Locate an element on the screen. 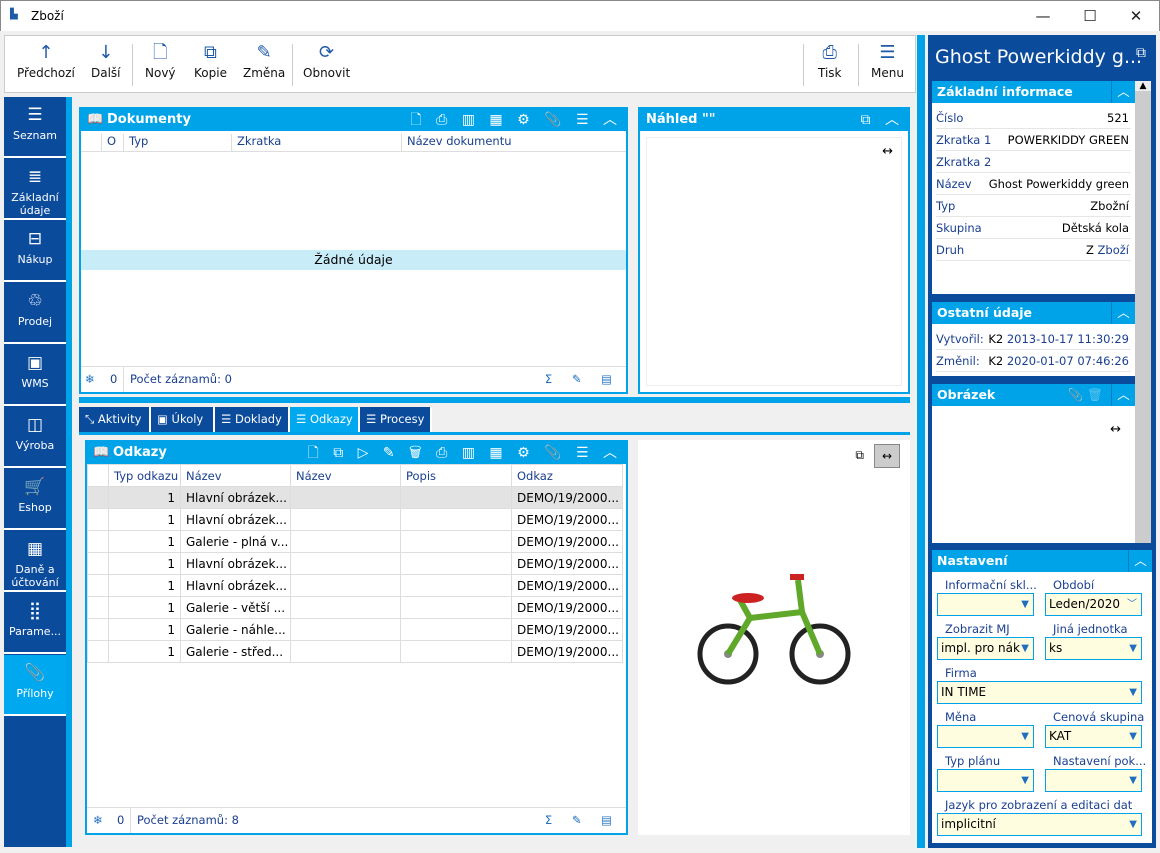  chevron-down-icon: ﹀ is located at coordinates (1132, 604).